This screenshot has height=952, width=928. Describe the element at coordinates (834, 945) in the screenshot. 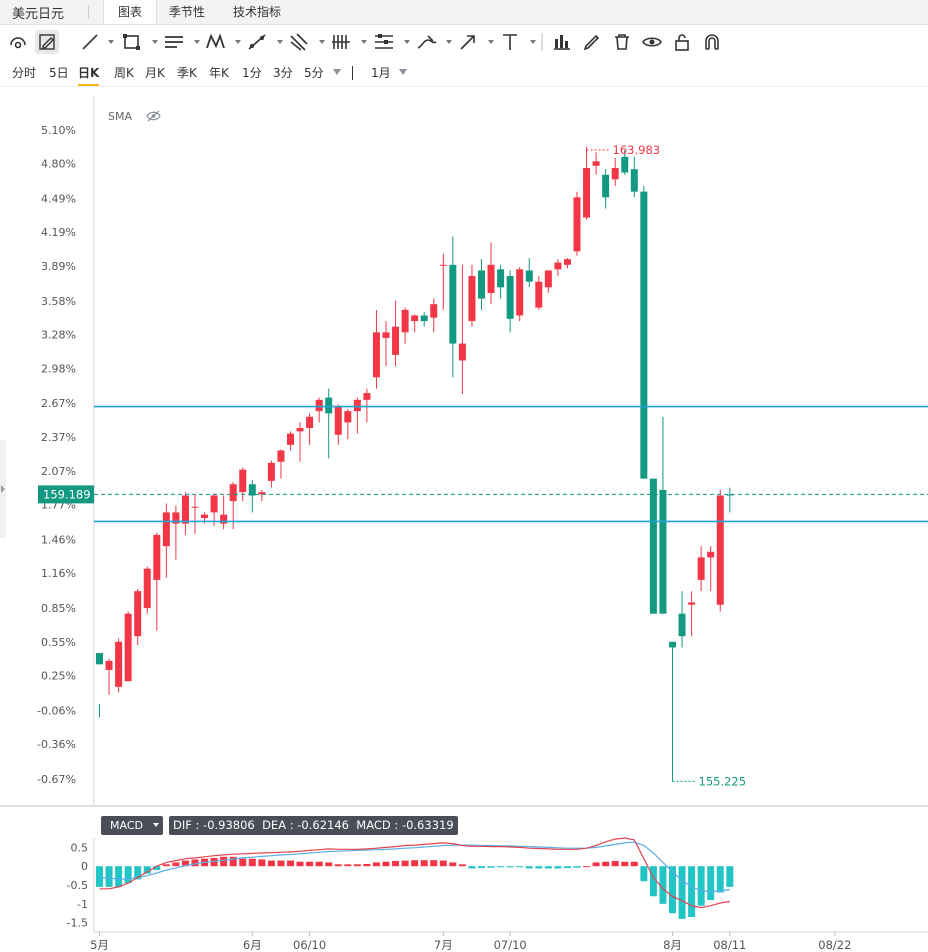

I see `x-tick-label: 08/22` at that location.